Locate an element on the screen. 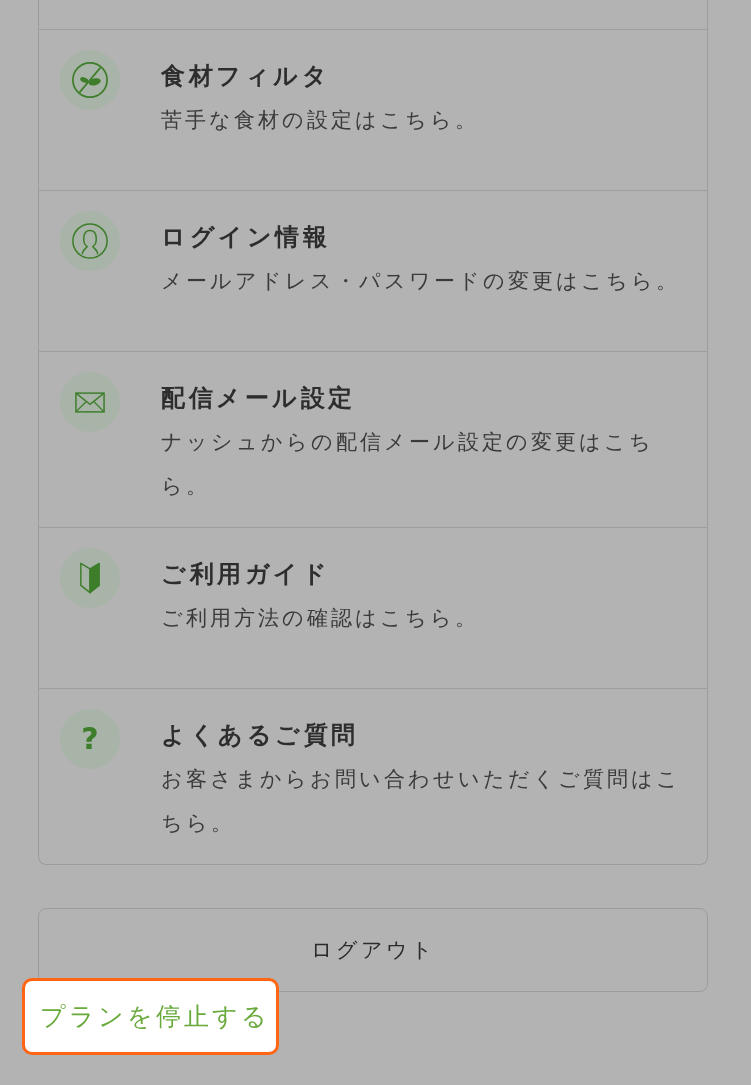 This screenshot has height=1085, width=751. menu-item-title: 配信メール設定 is located at coordinates (259, 398).